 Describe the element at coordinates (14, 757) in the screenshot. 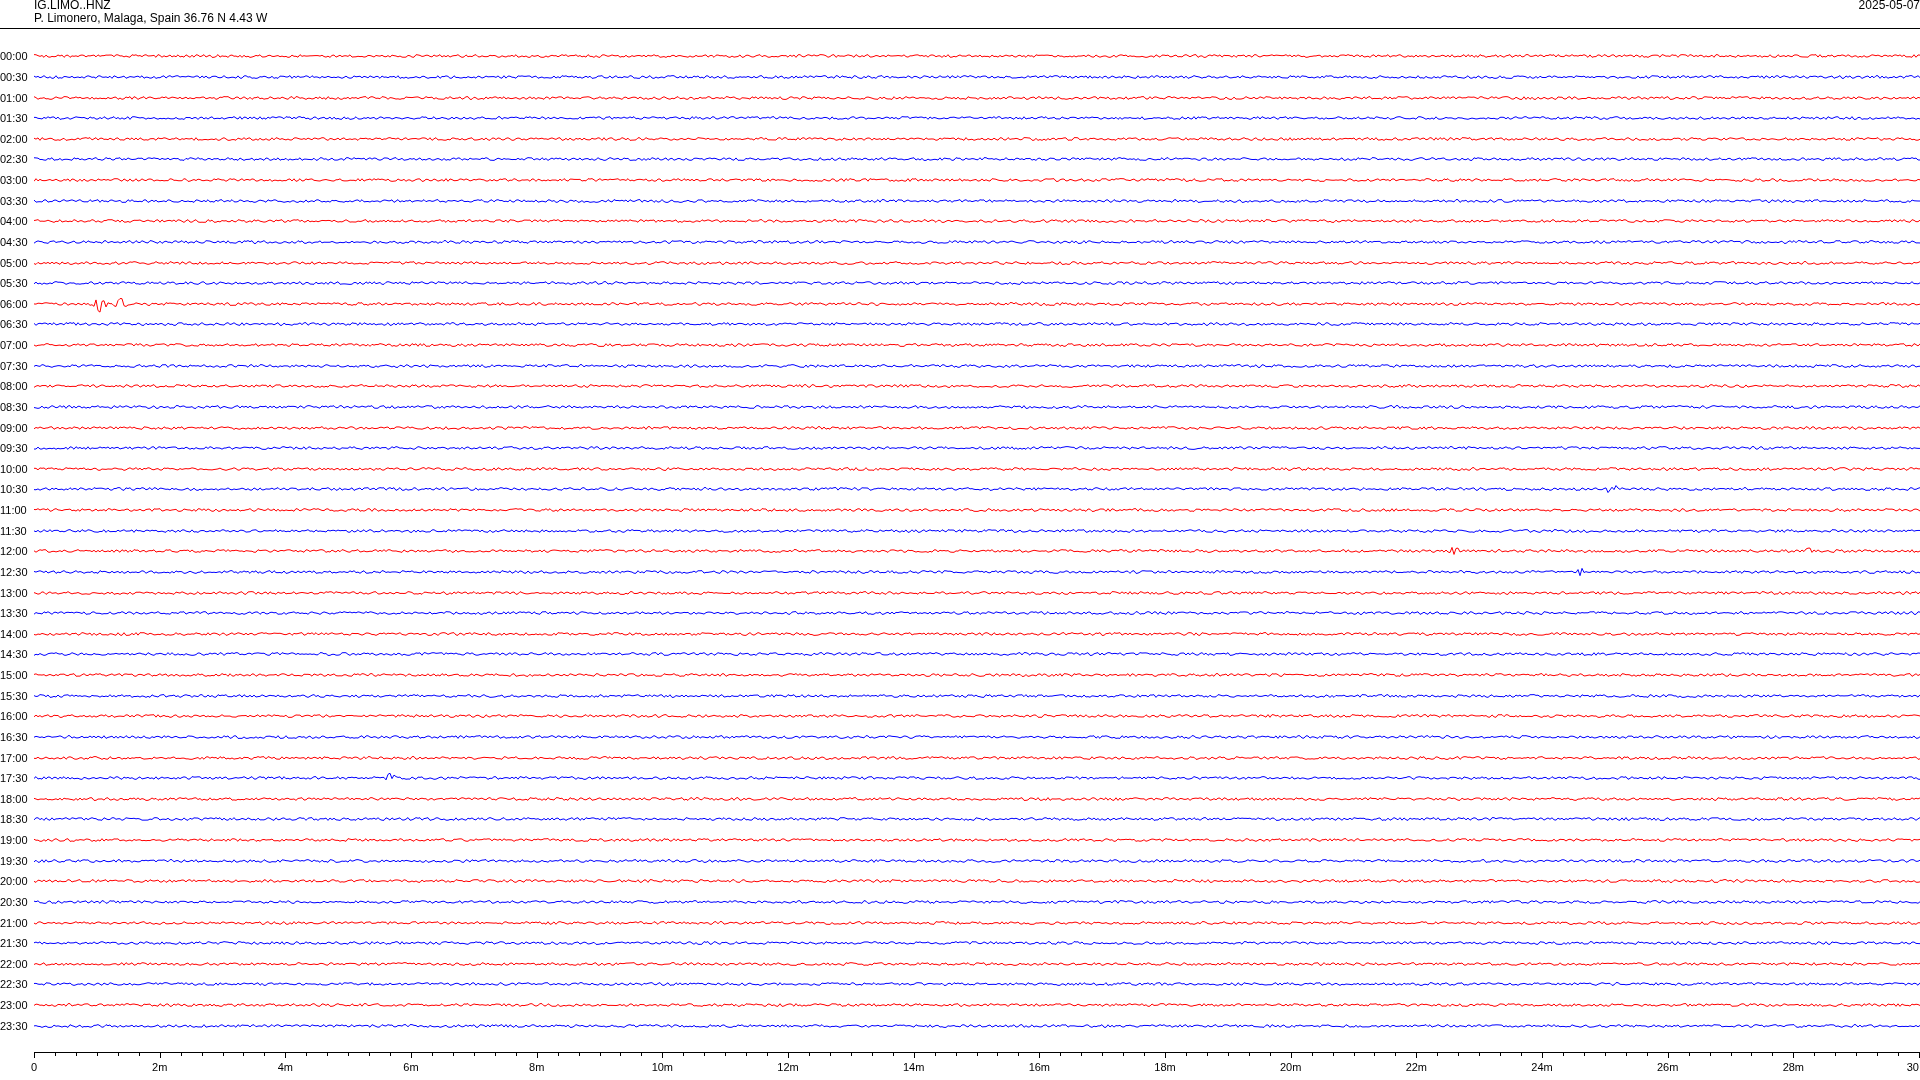

I see `time-label: 17:00` at that location.